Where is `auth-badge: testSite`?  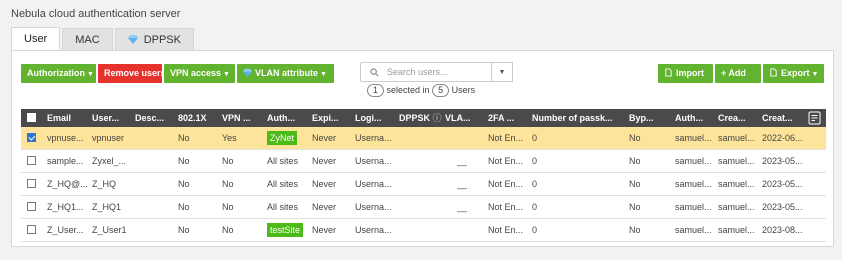
auth-badge: testSite is located at coordinates (285, 230).